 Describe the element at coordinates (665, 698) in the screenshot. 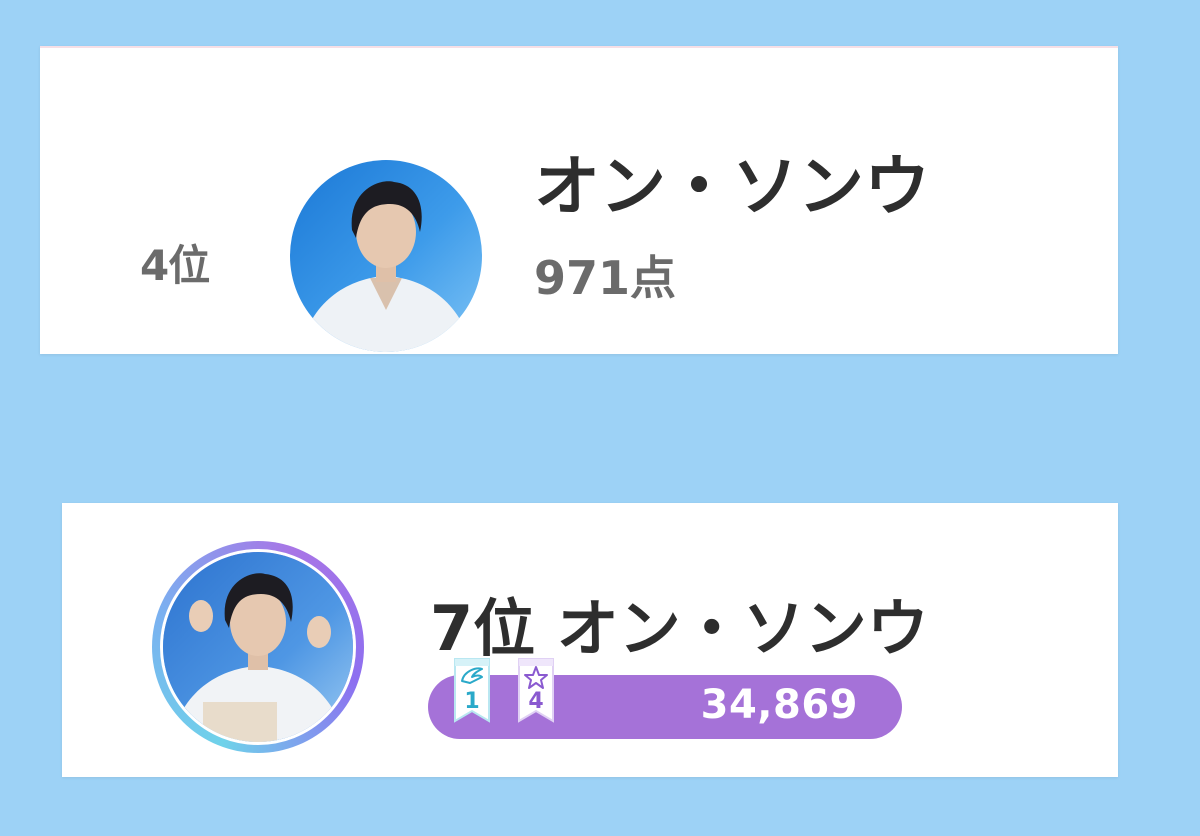

I see `vote-bar: 1 4 34,869` at that location.